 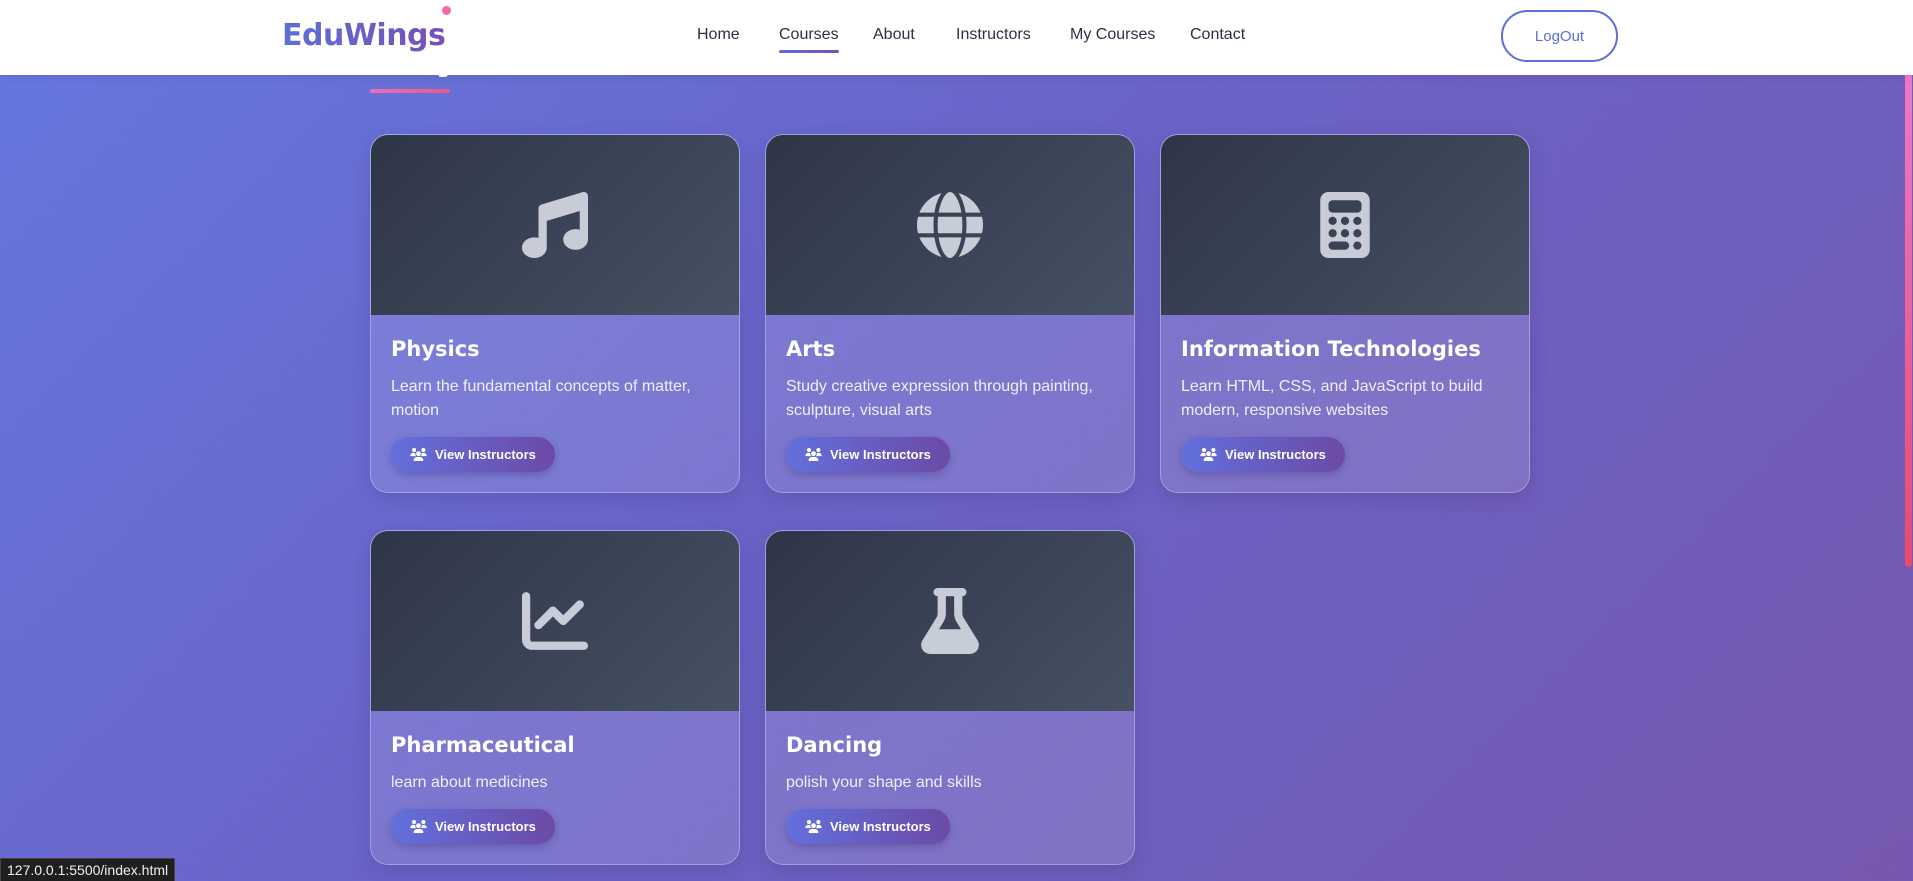 I want to click on chart-line-icon, so click(x=555, y=621).